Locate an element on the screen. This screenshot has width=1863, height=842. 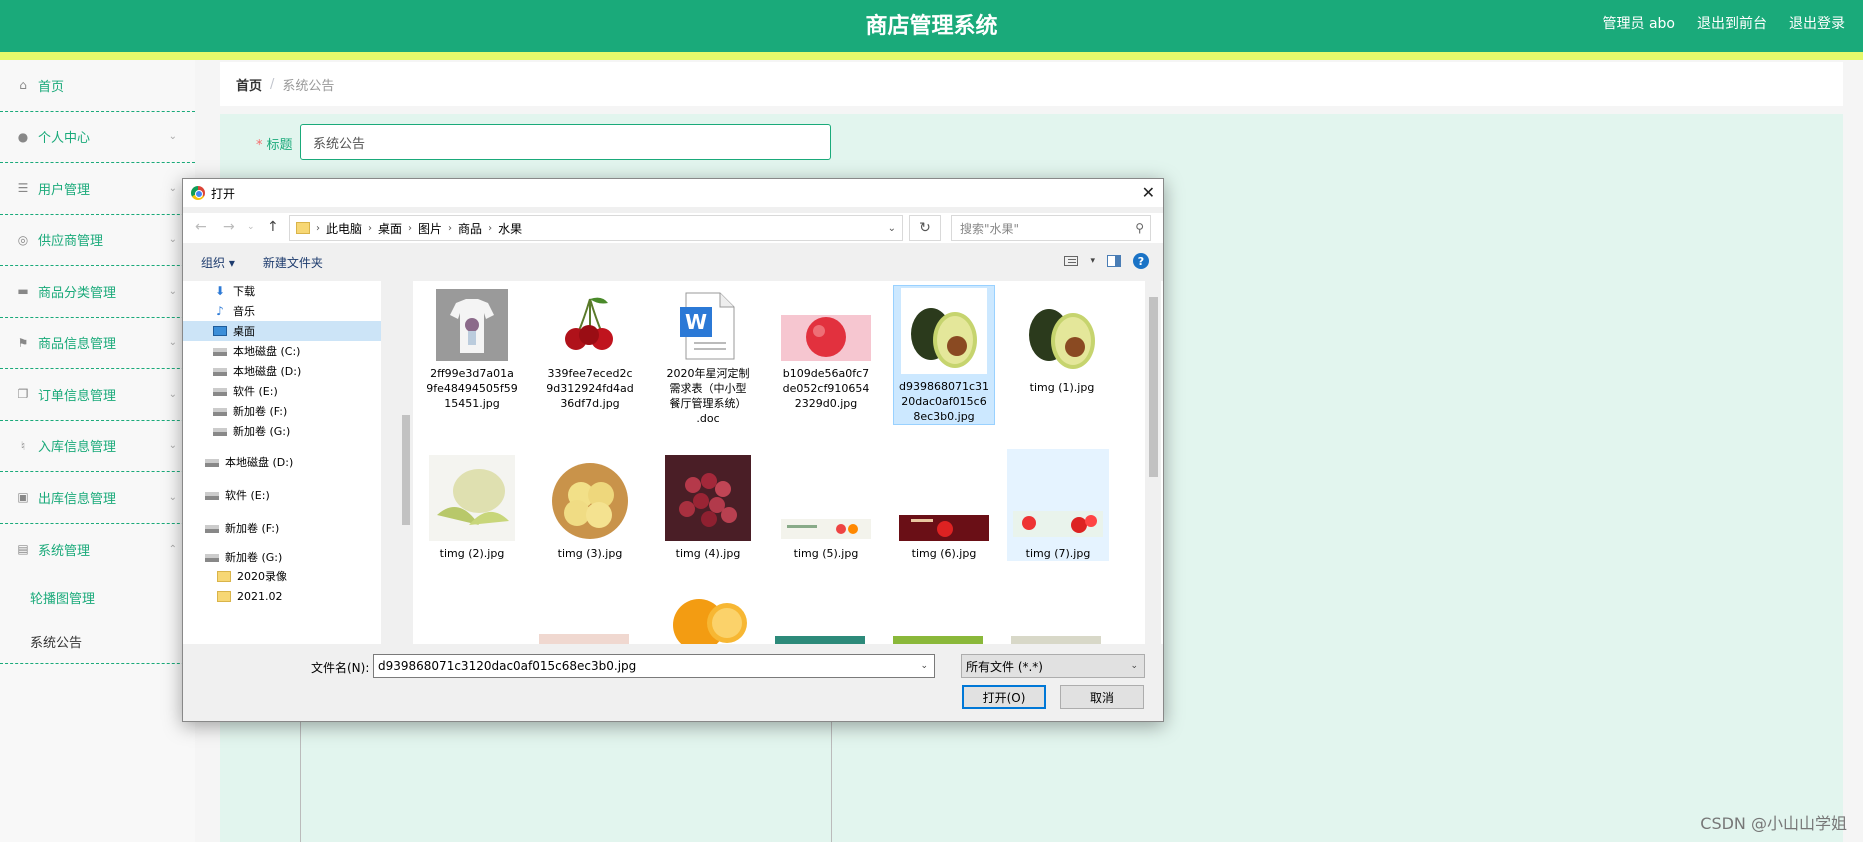
file-tile: timg (4).jpg is located at coordinates (708, 507).